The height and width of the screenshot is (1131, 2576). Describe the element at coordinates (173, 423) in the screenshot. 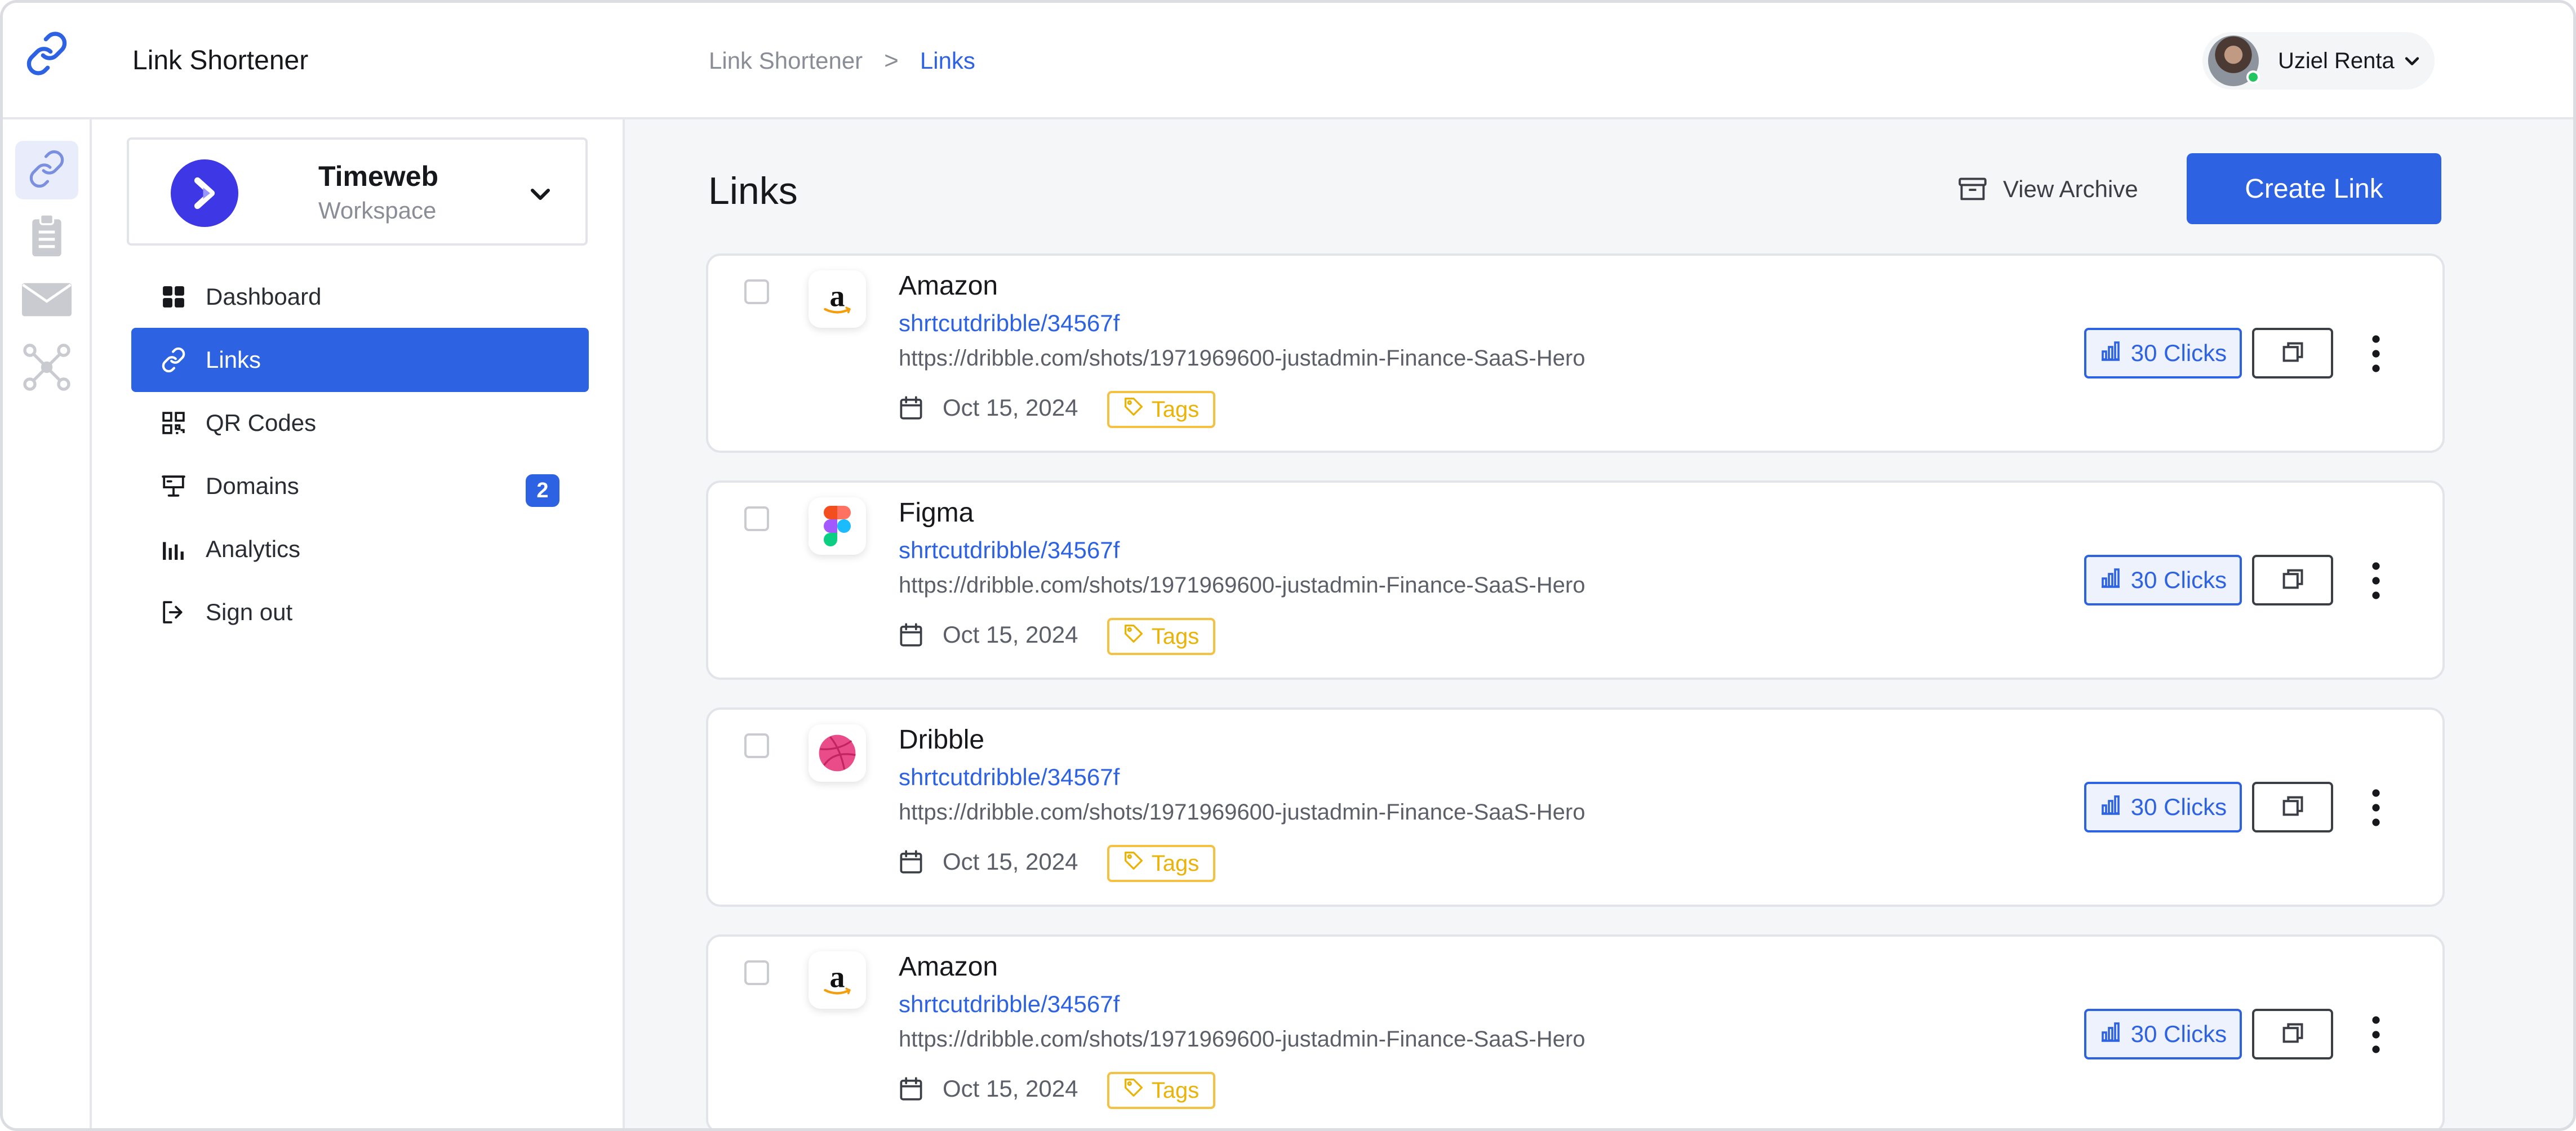

I see `qr-icon` at that location.